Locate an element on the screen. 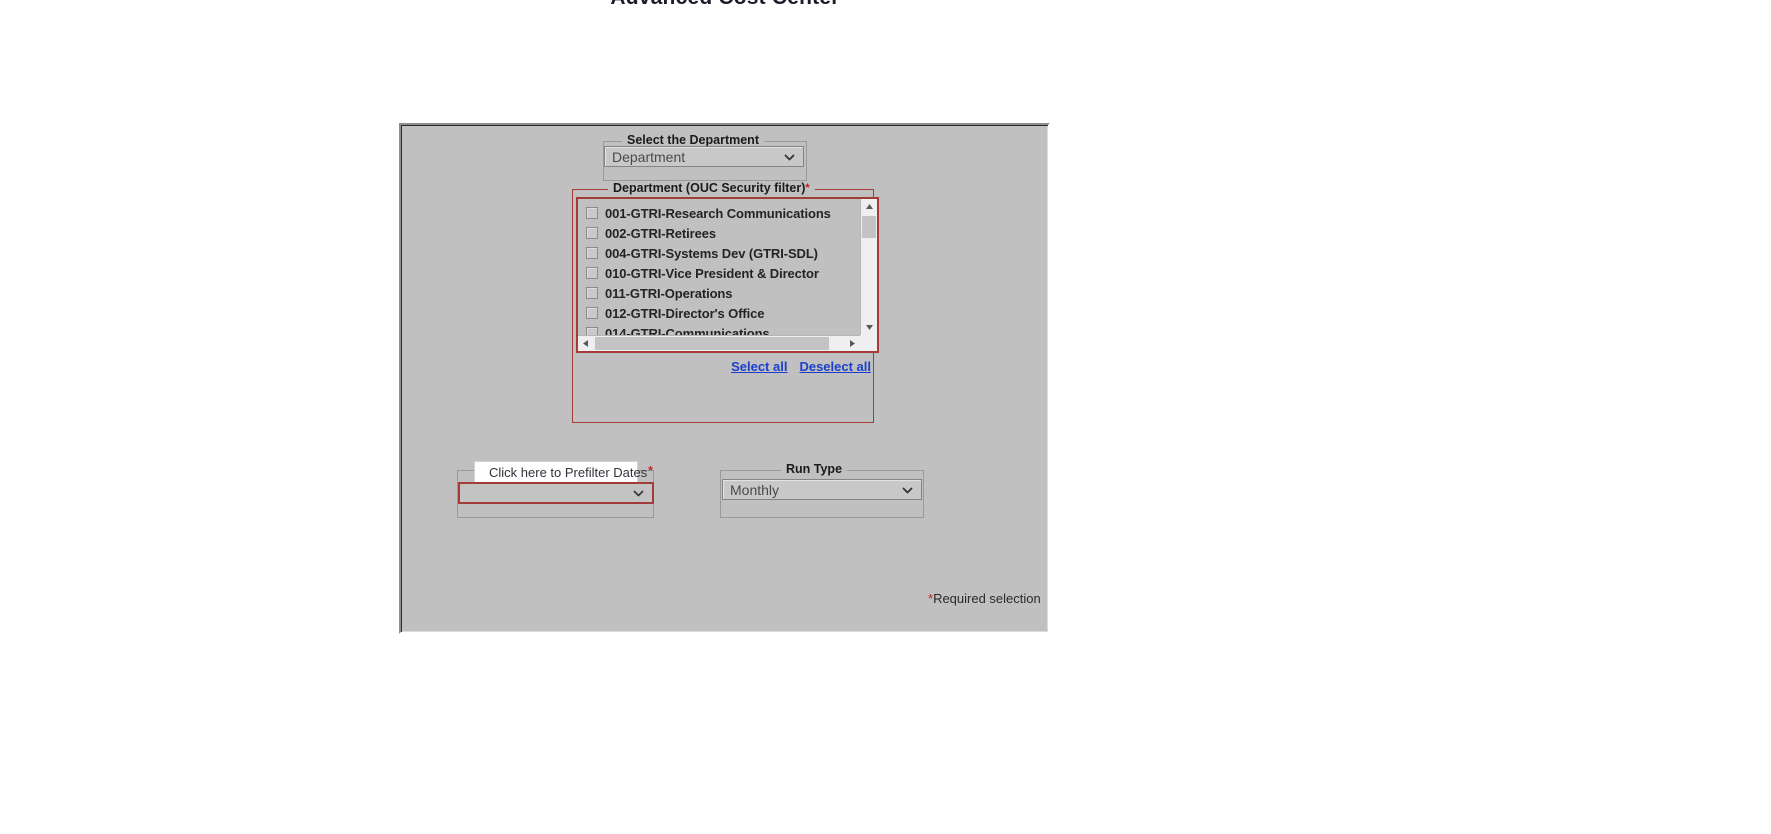 This screenshot has height=834, width=1771. list-item: 011-GTRI-Operations is located at coordinates (719, 293).